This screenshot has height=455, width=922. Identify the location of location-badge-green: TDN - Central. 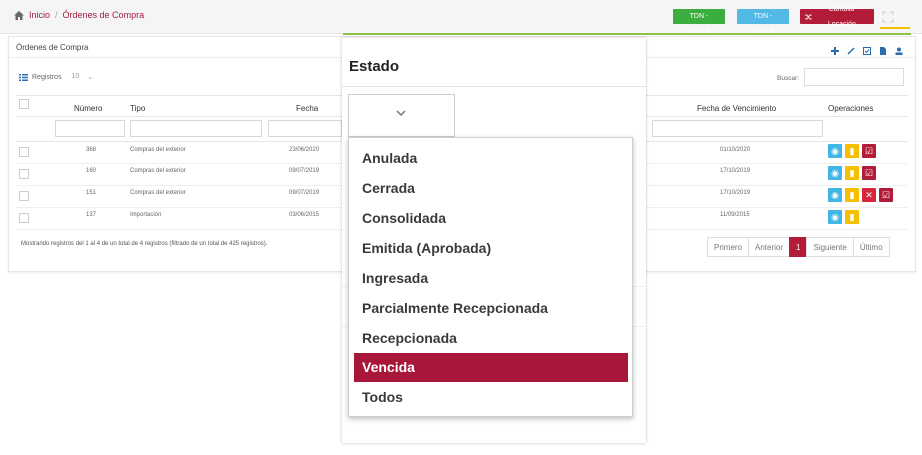
(699, 22).